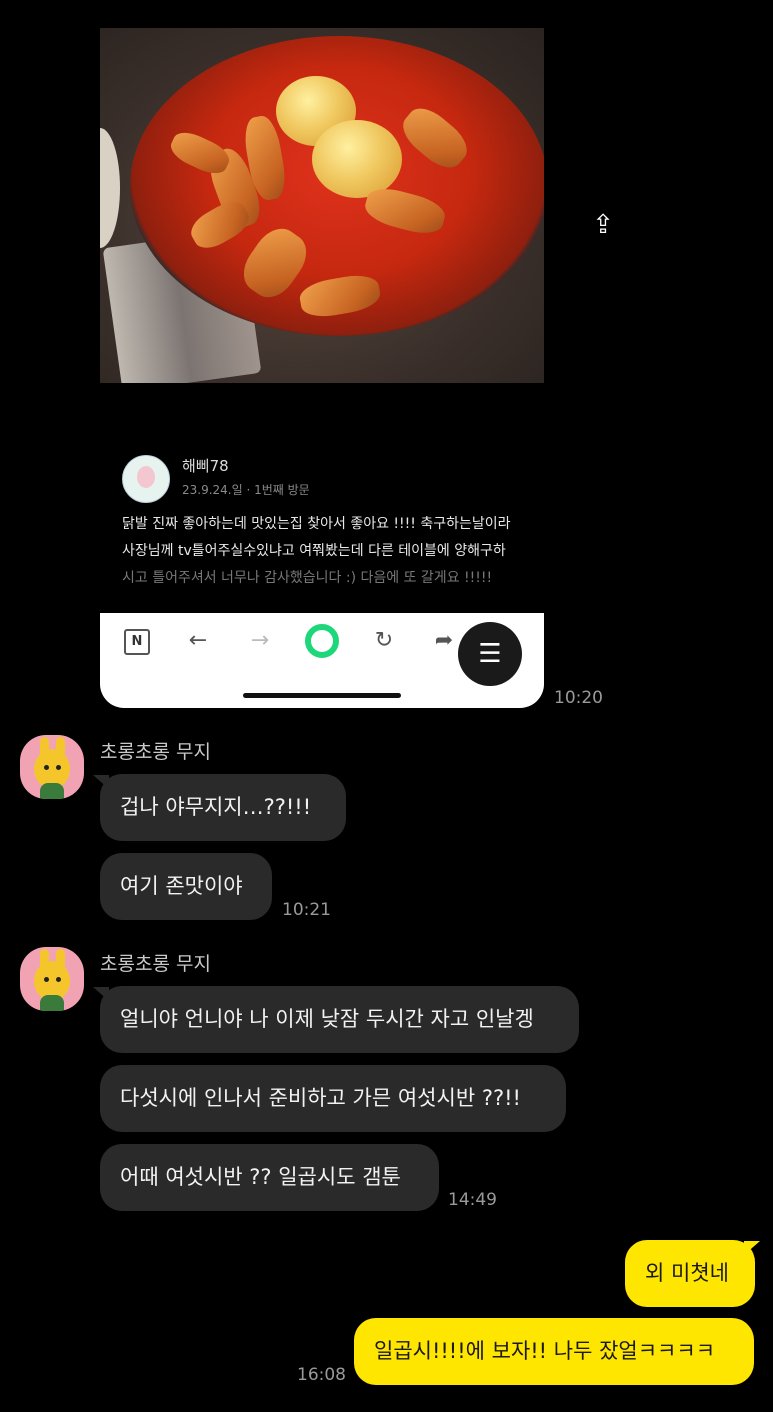 This screenshot has height=1412, width=773. Describe the element at coordinates (322, 641) in the screenshot. I see `green-dot-icon` at that location.